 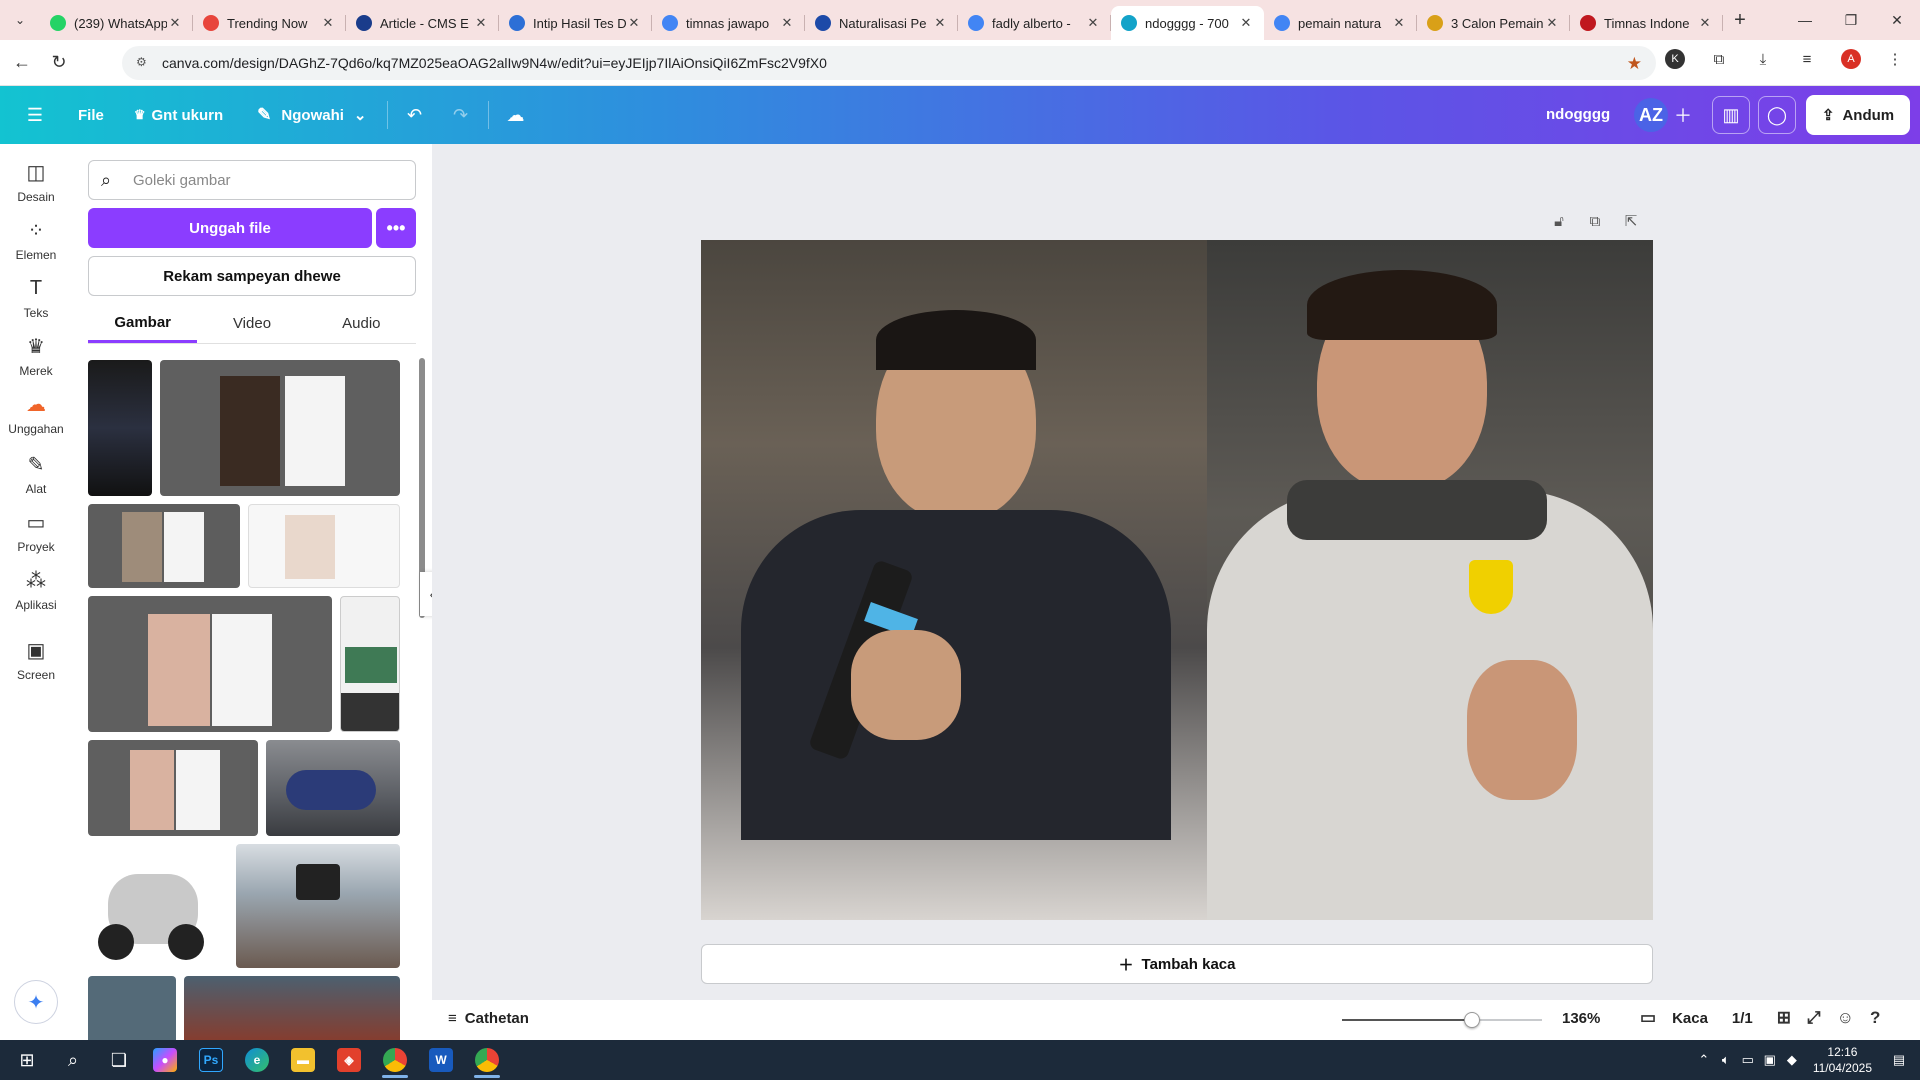 What do you see at coordinates (119, 1060) in the screenshot?
I see `task-view-icon: ❏` at bounding box center [119, 1060].